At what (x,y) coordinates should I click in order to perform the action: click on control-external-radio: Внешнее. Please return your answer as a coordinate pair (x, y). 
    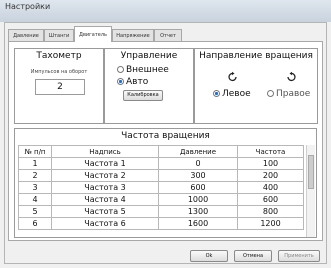
    Looking at the image, I should click on (143, 70).